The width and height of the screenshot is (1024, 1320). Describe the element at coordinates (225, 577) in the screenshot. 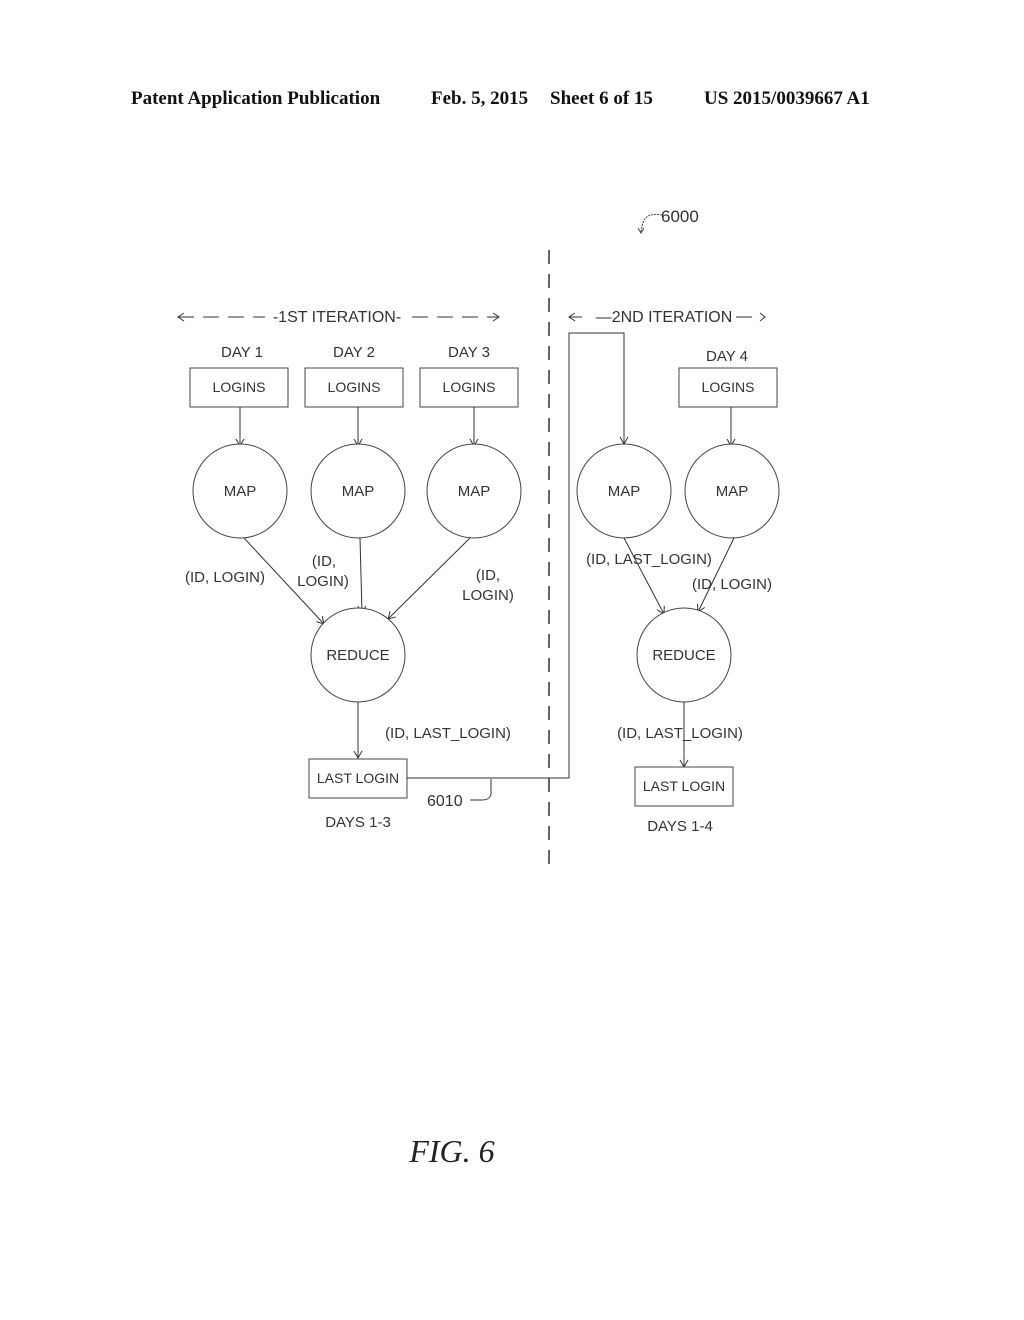

I see `edge-label-map1: (ID, LOGIN)` at that location.